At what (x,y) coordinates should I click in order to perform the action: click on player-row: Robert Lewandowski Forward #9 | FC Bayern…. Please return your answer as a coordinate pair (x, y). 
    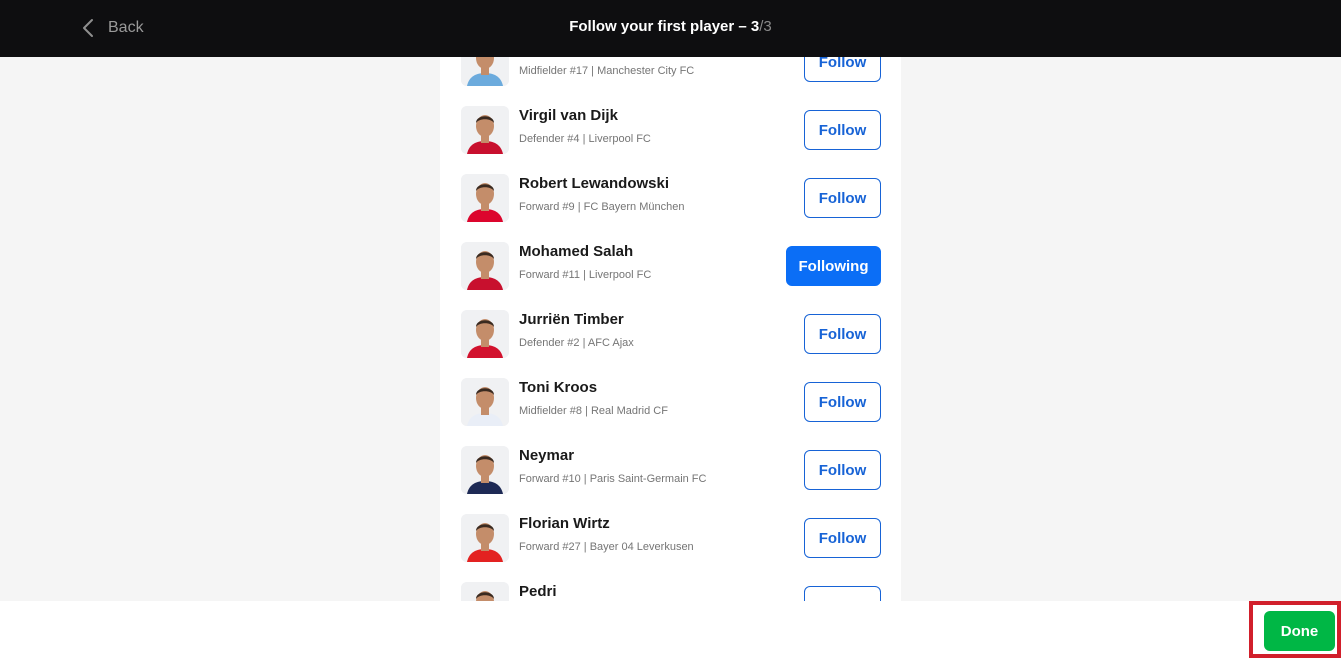
    Looking at the image, I should click on (670, 196).